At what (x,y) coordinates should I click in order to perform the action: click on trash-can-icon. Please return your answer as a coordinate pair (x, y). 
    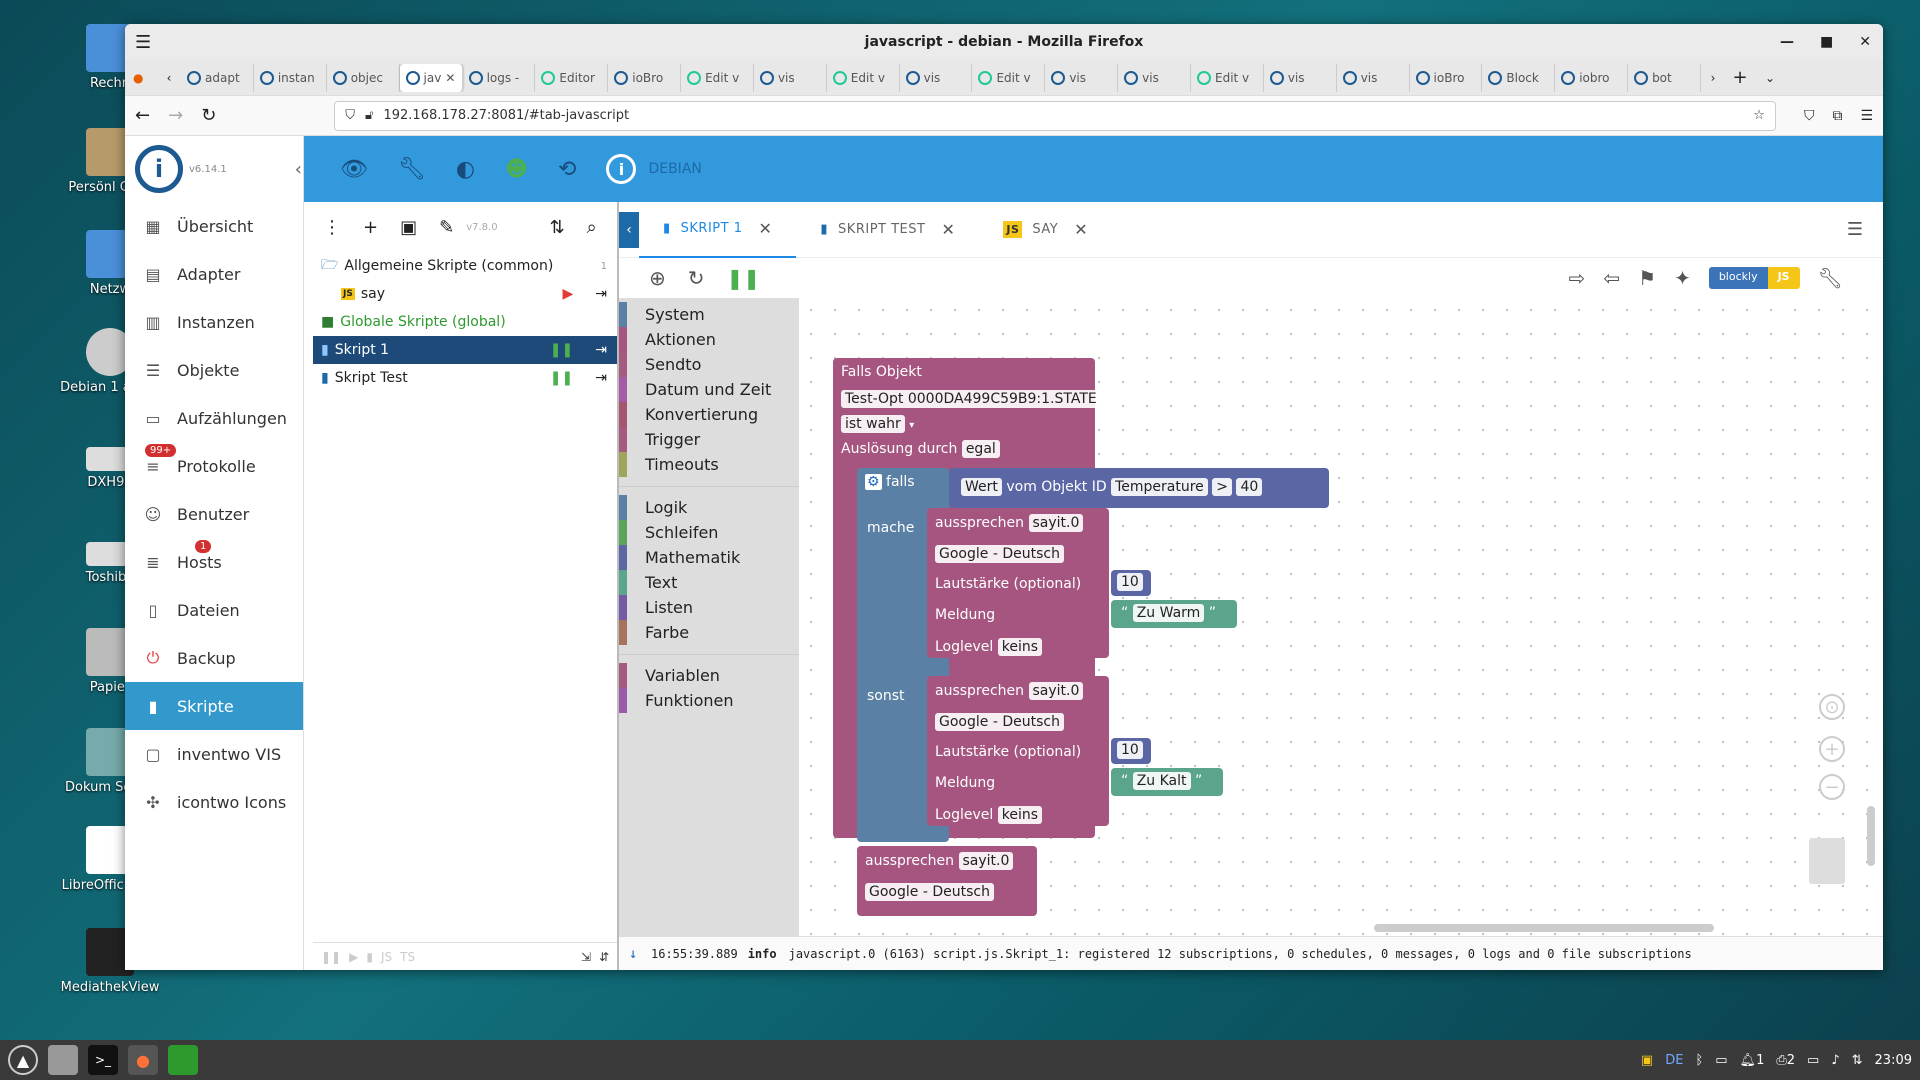
    Looking at the image, I should click on (1827, 861).